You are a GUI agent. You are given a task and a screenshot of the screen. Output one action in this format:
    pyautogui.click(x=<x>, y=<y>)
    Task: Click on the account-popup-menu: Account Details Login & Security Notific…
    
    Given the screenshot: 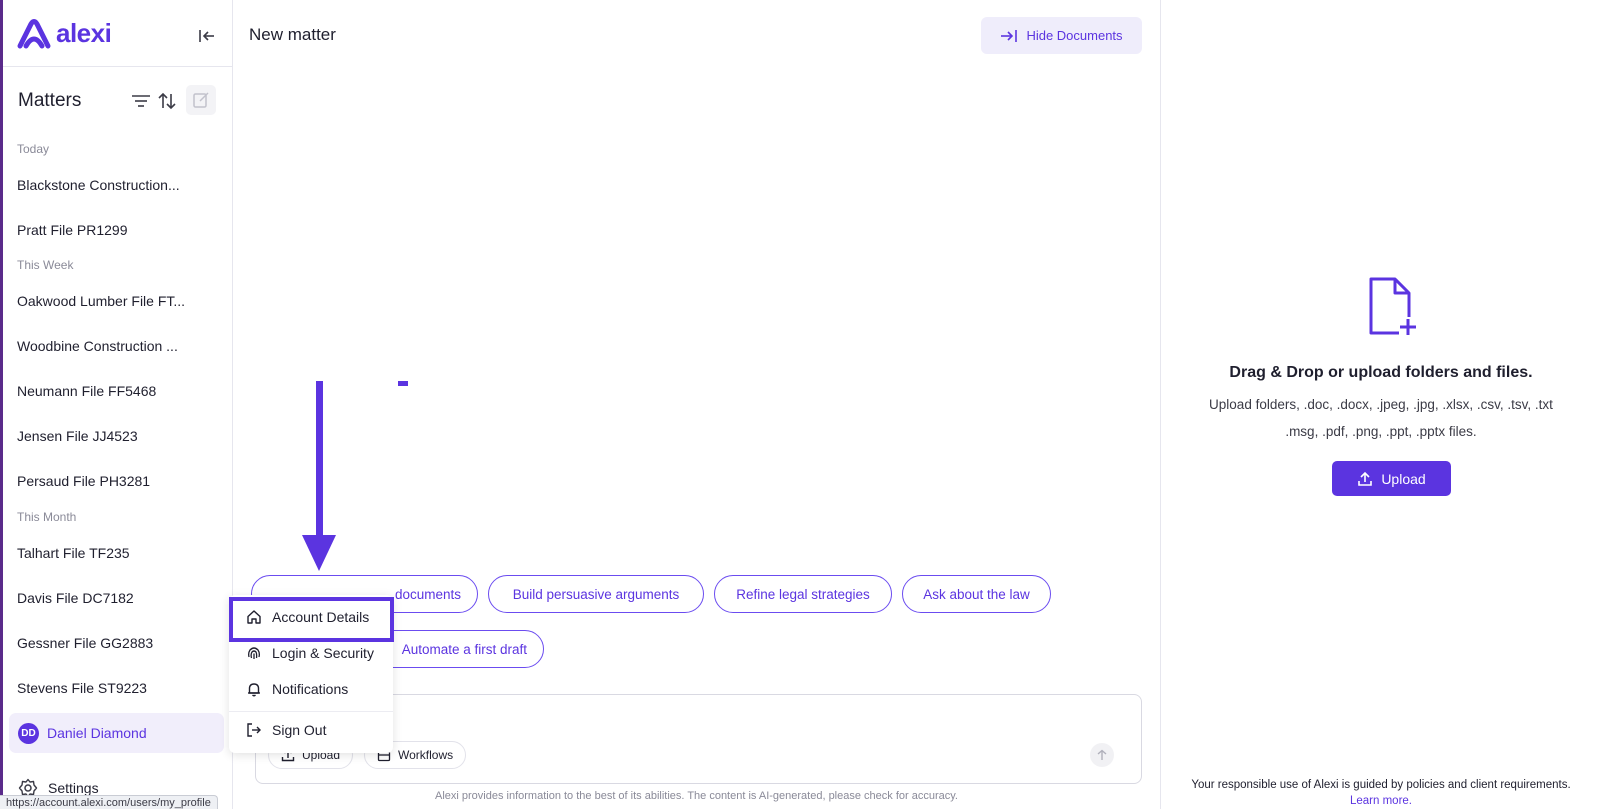 What is the action you would take?
    pyautogui.click(x=311, y=674)
    